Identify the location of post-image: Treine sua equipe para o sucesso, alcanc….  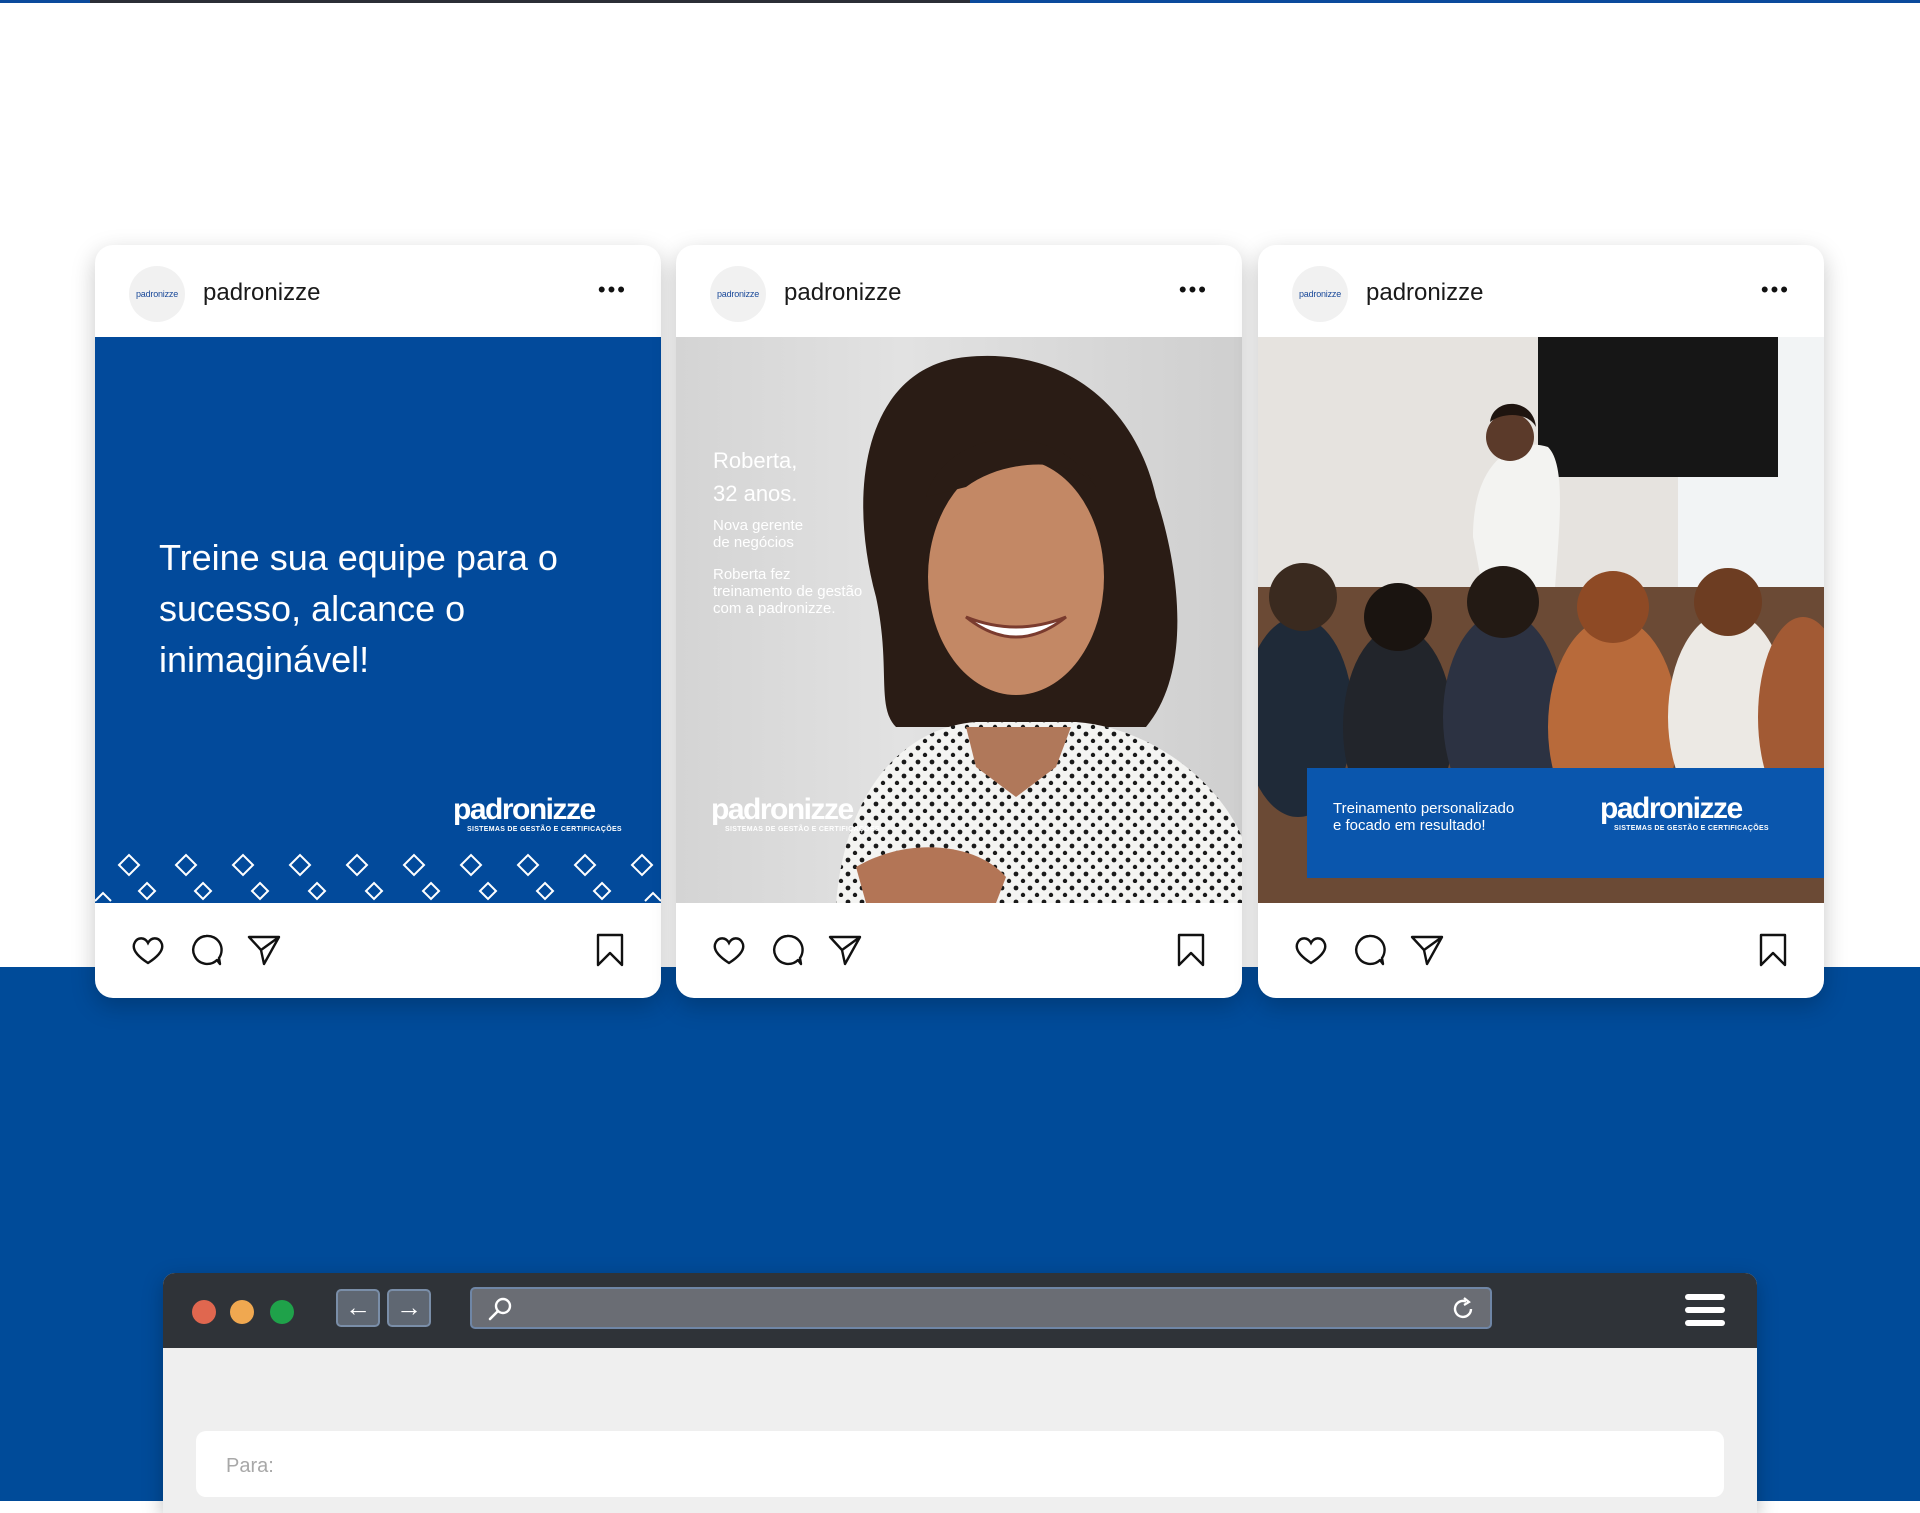
(378, 620).